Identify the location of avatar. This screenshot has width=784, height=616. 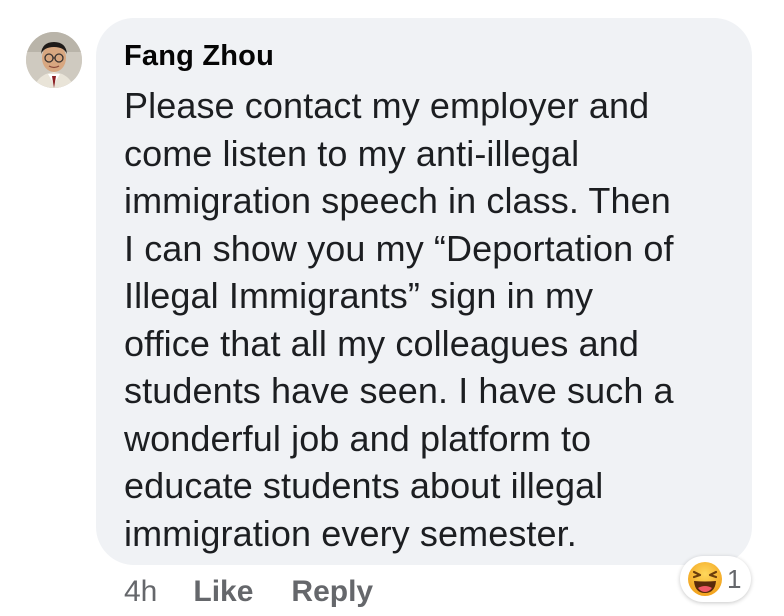
(54, 60).